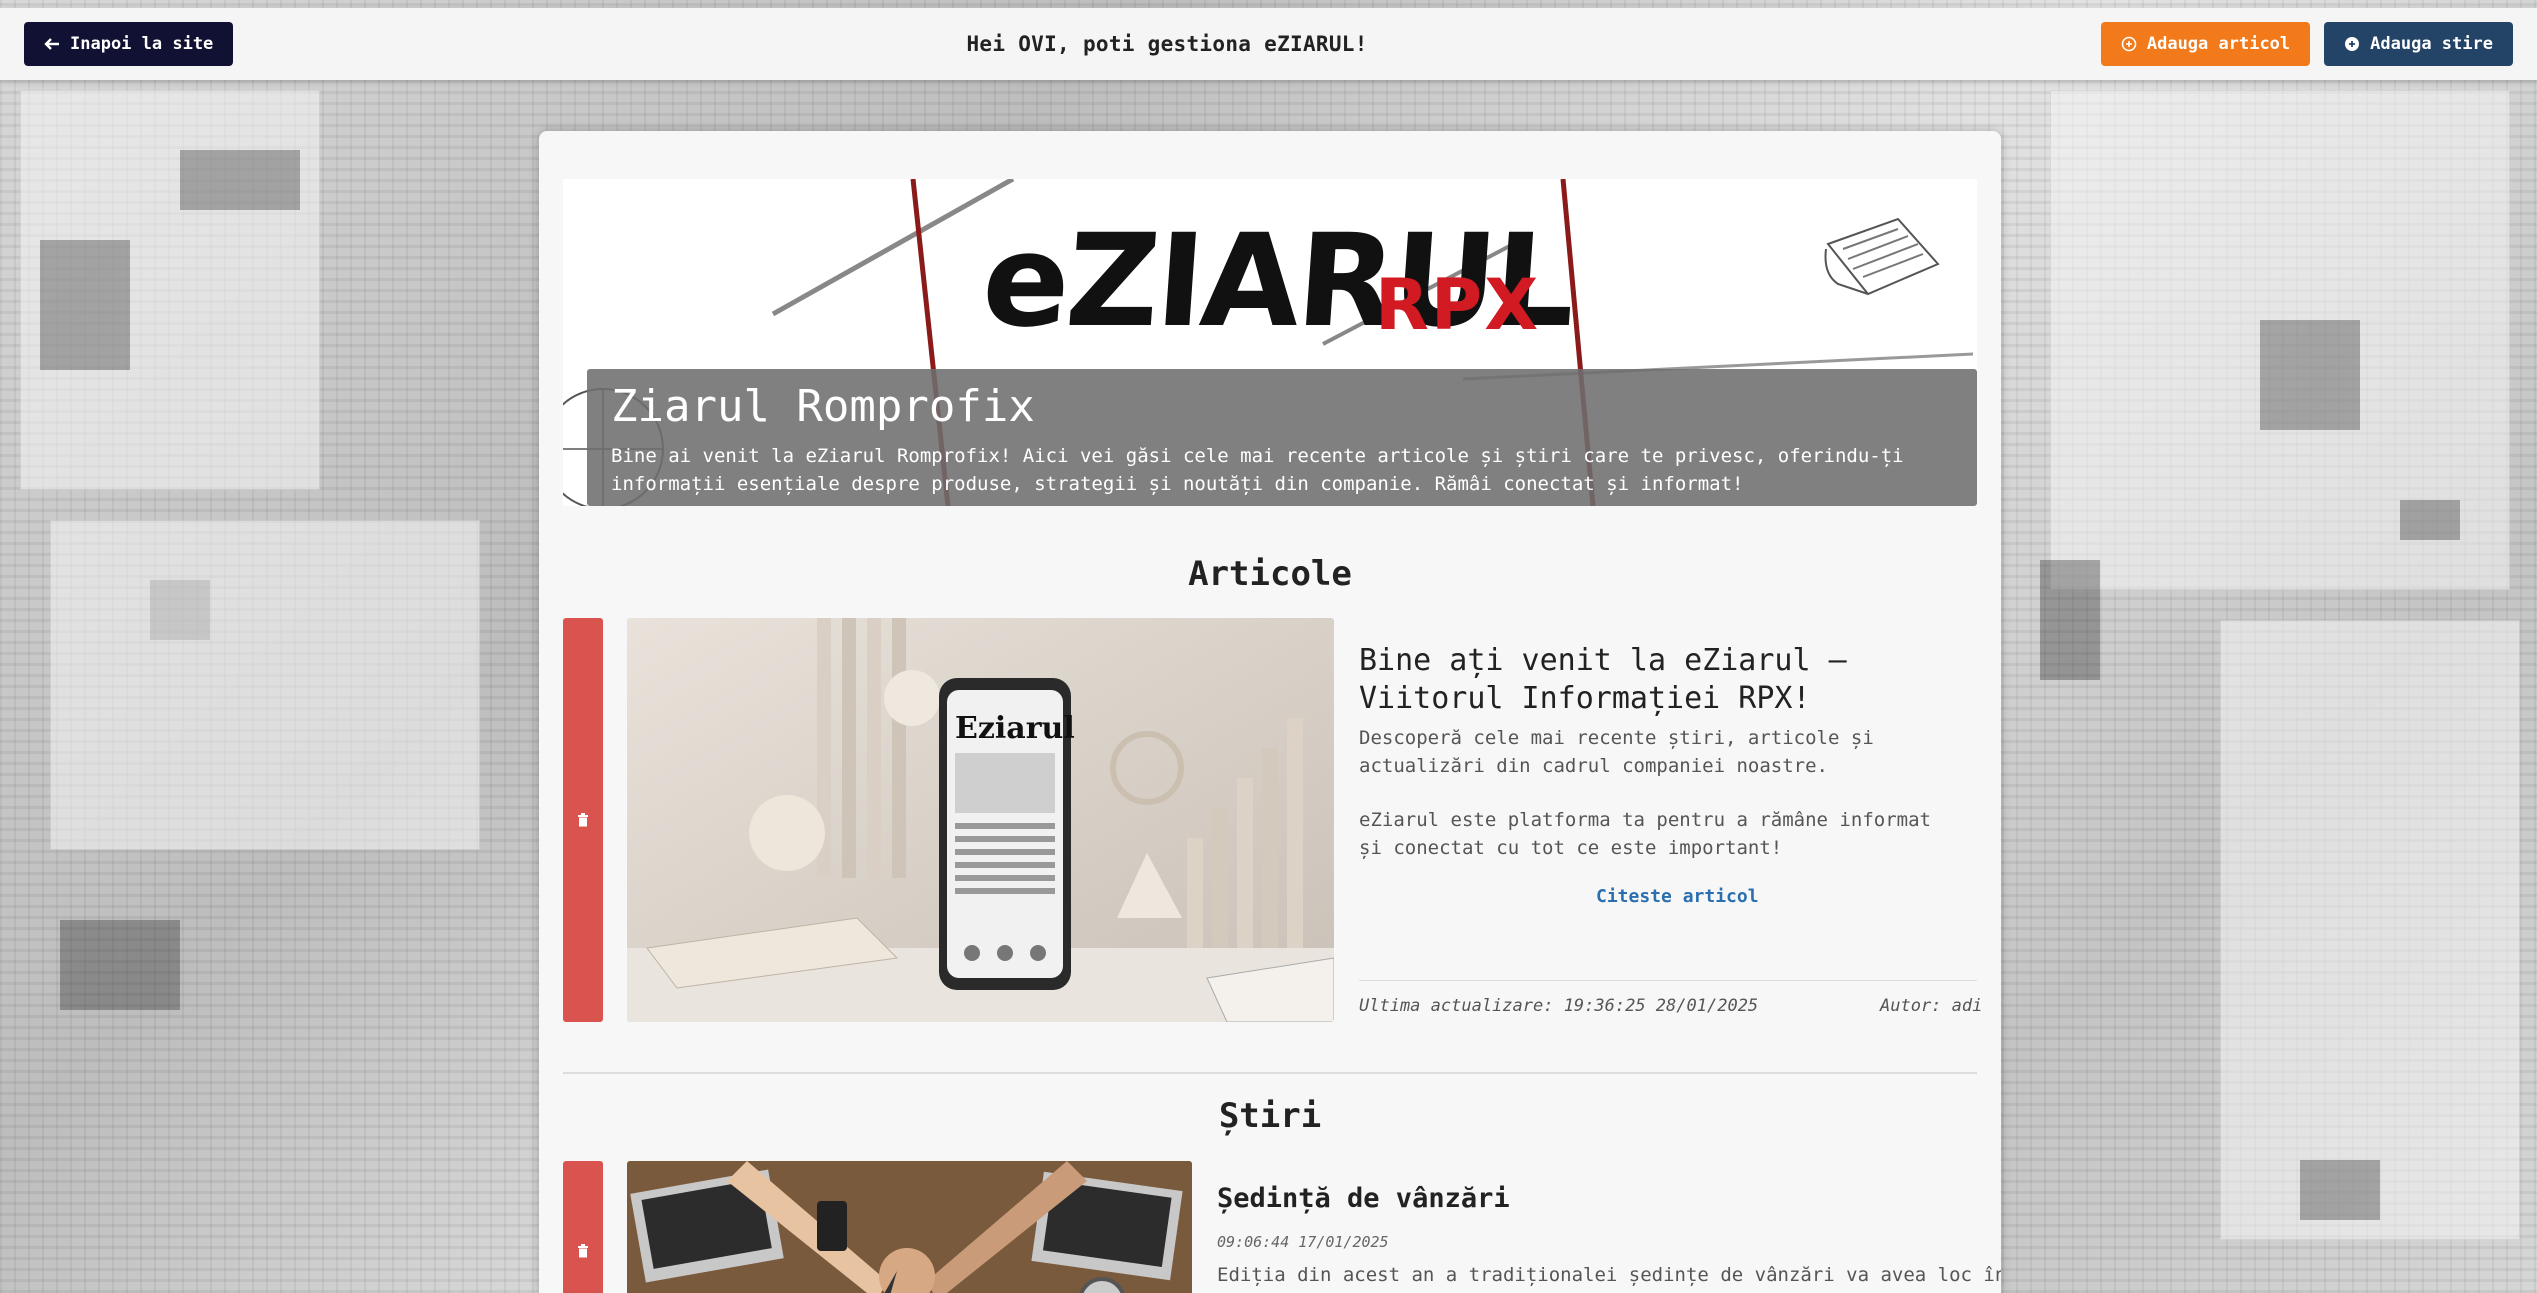 The width and height of the screenshot is (2537, 1293). I want to click on arrow-left-icon, so click(51, 44).